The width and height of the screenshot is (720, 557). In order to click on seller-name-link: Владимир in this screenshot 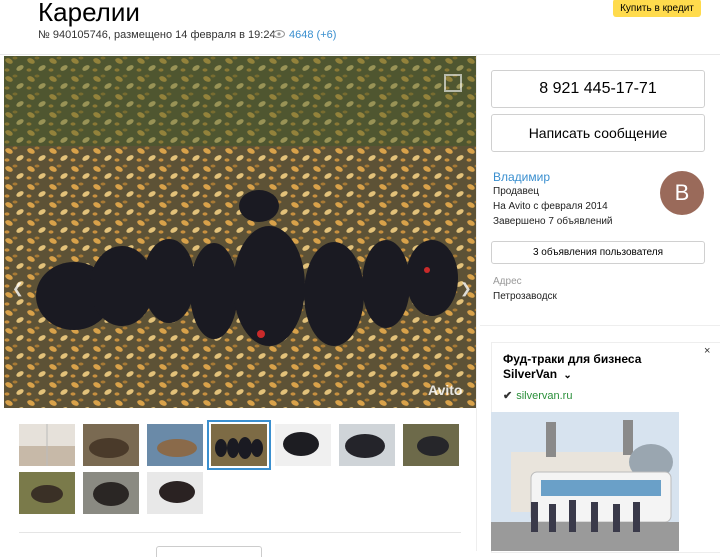, I will do `click(521, 177)`.